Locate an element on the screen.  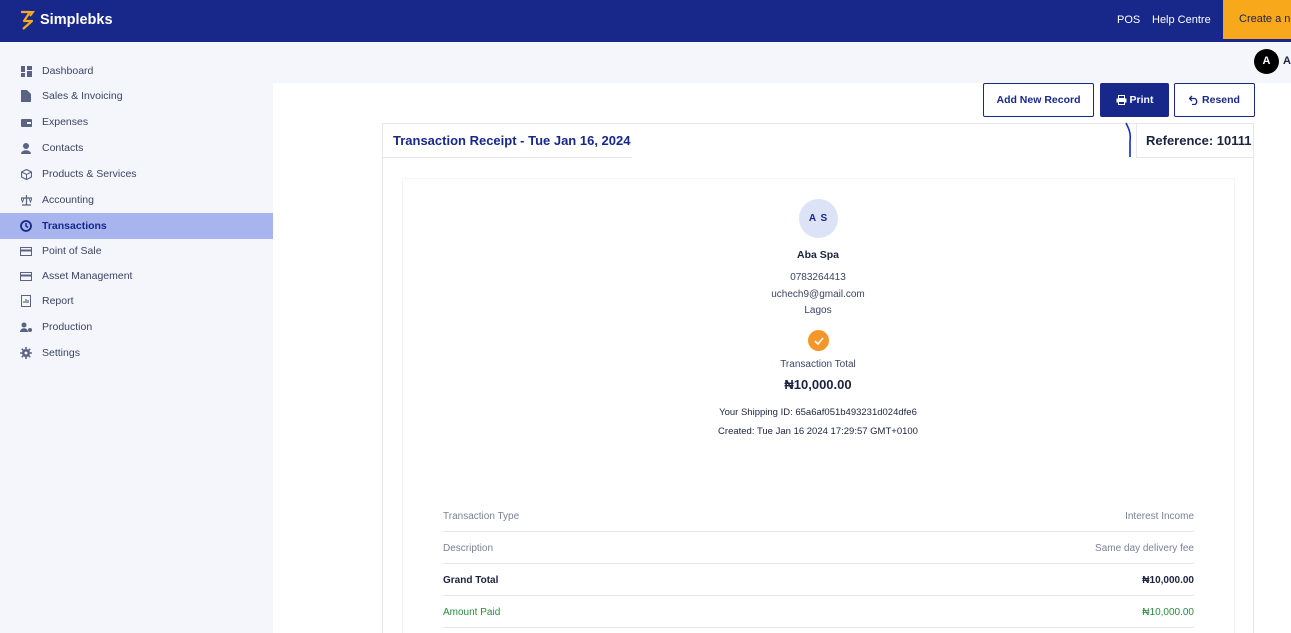
row-value: Interest Income is located at coordinates (1159, 516).